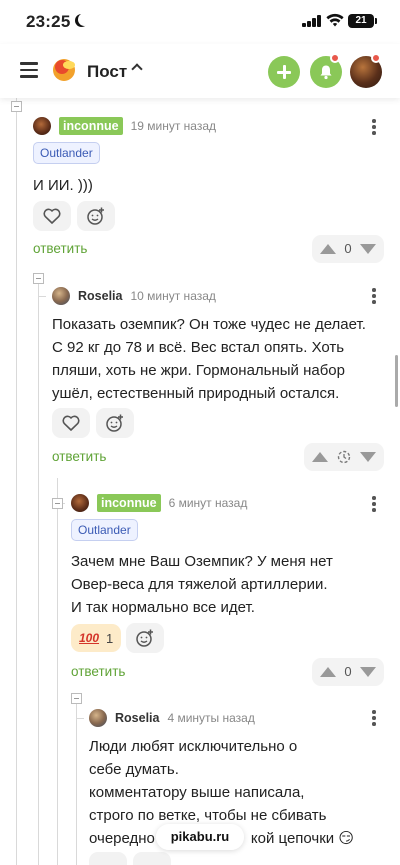 This screenshot has height=865, width=400. What do you see at coordinates (320, 457) in the screenshot?
I see `upvote-button` at bounding box center [320, 457].